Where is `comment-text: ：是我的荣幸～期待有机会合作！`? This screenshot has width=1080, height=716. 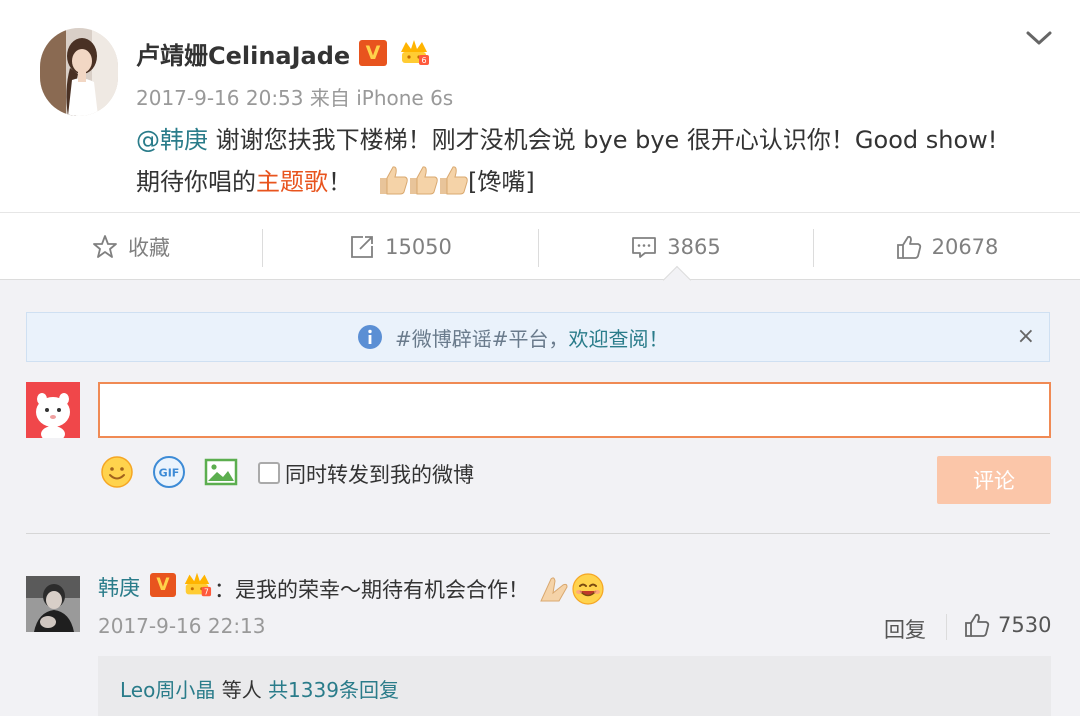 comment-text: ：是我的荣幸～期待有机会合作！ is located at coordinates (371, 590).